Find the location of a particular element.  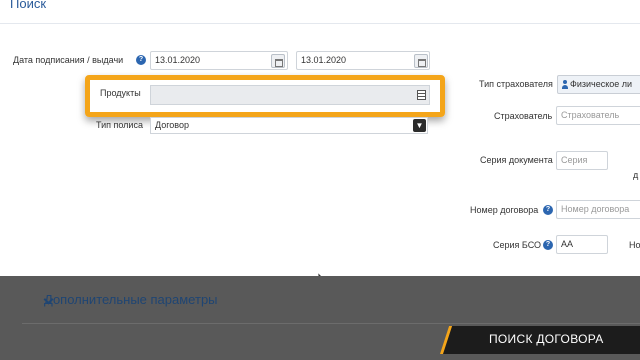

chevron-down-icon: ▼ is located at coordinates (419, 125).